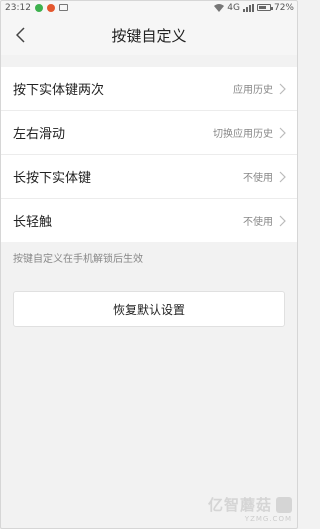 The image size is (320, 529). I want to click on wifi-icon, so click(219, 7).